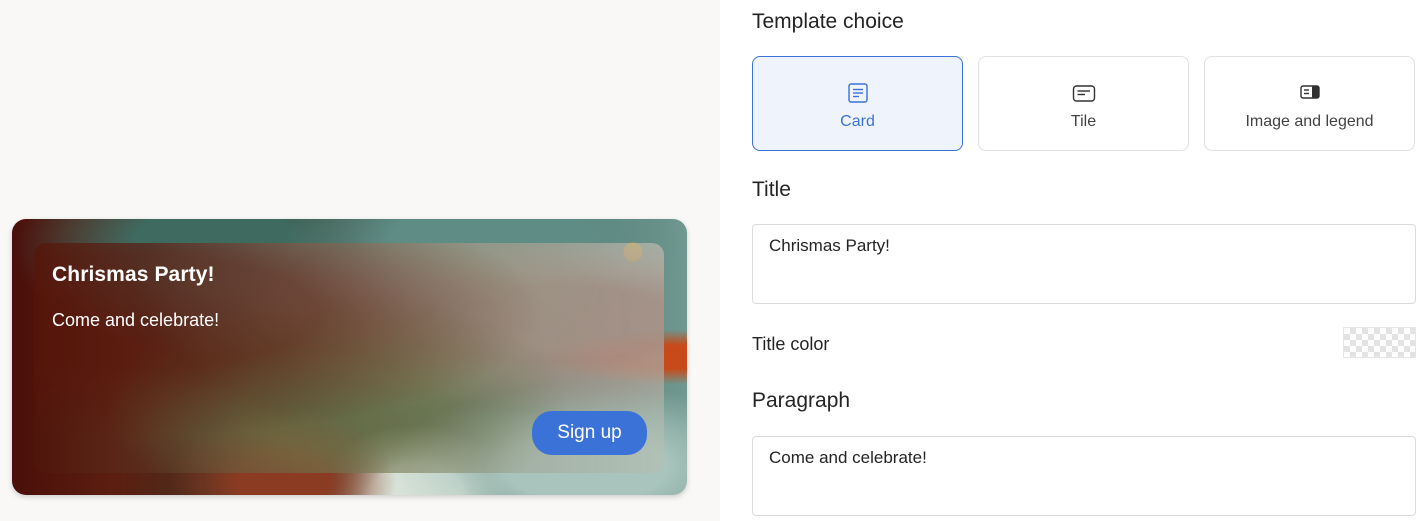  I want to click on sign-up-button: Sign up, so click(589, 433).